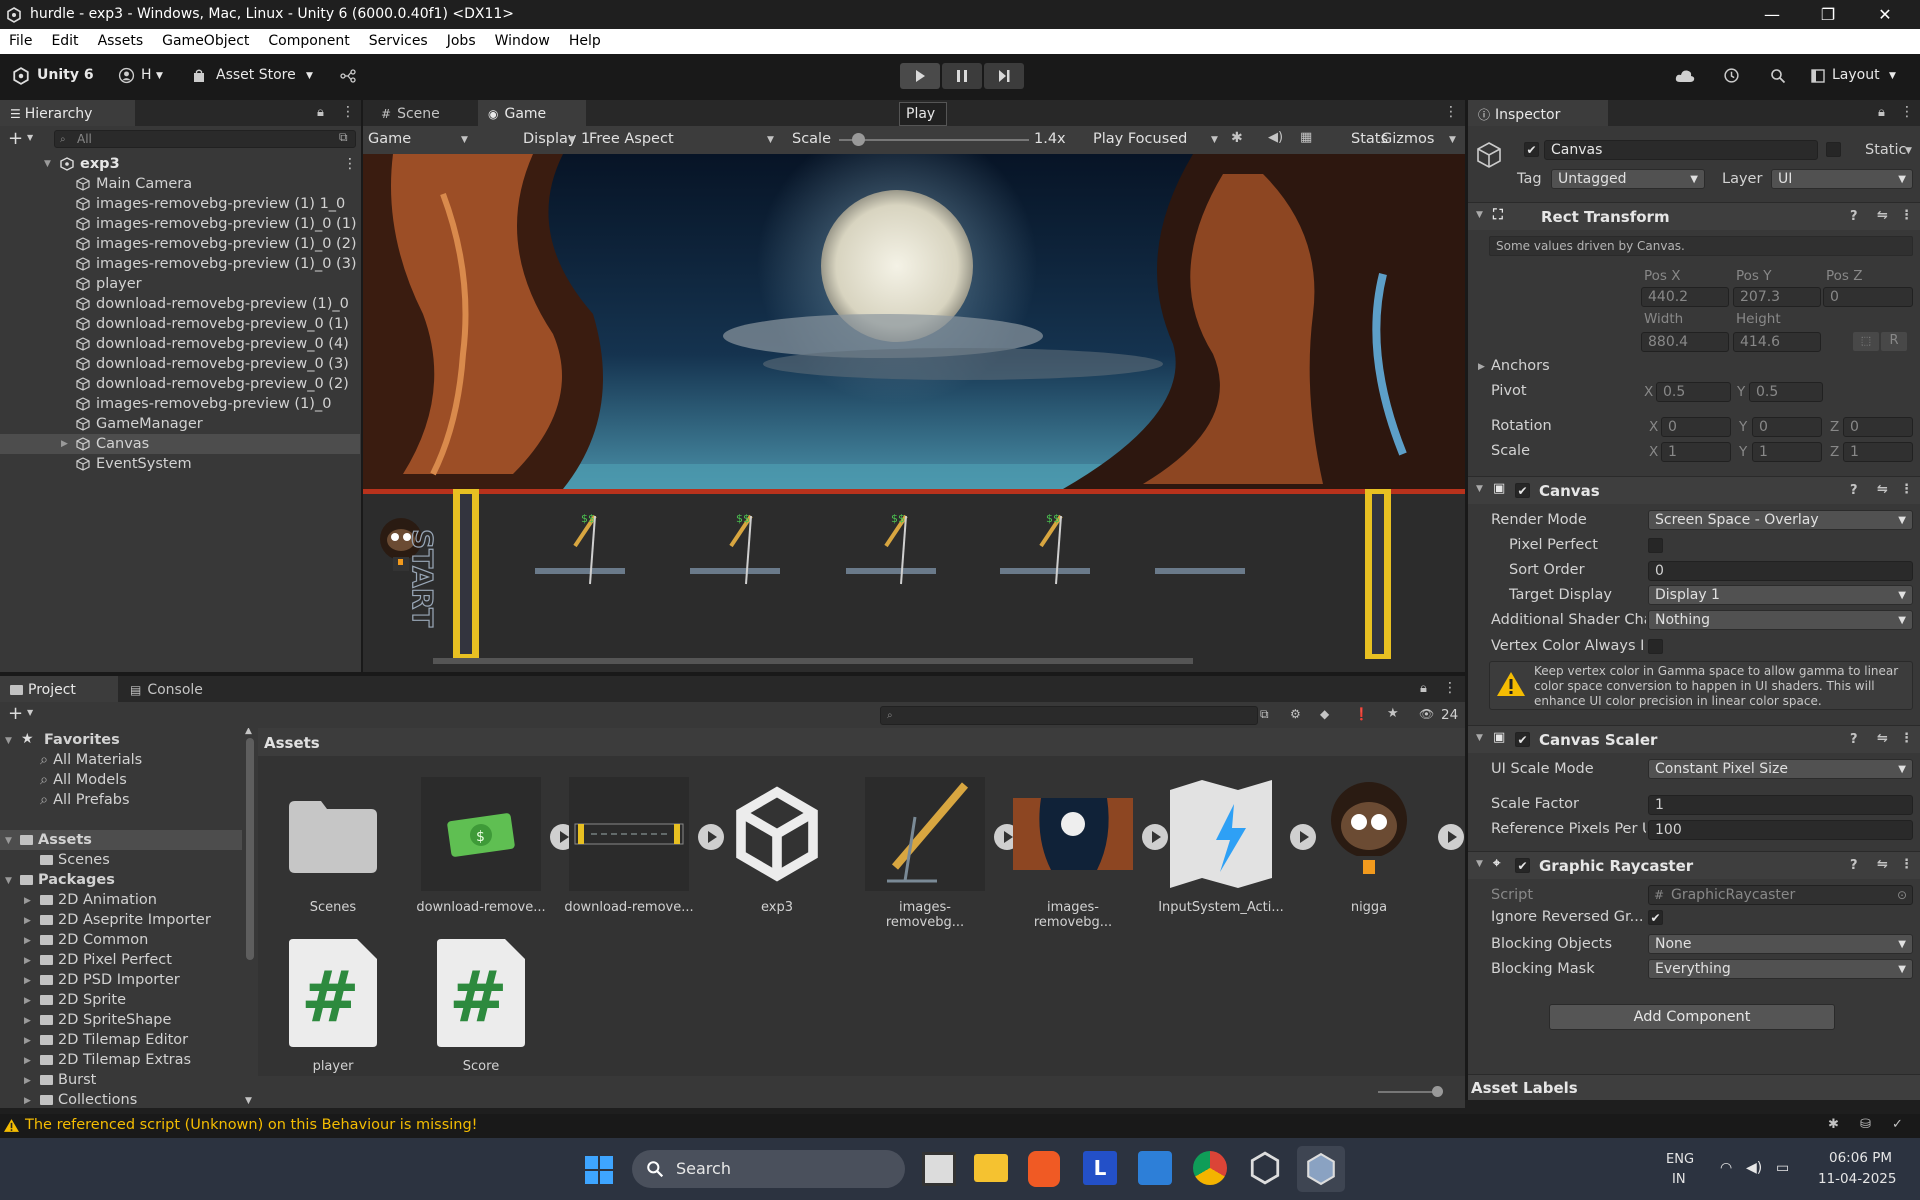  I want to click on hierarchy-item: download-removebg-preview (1)_0, so click(180, 304).